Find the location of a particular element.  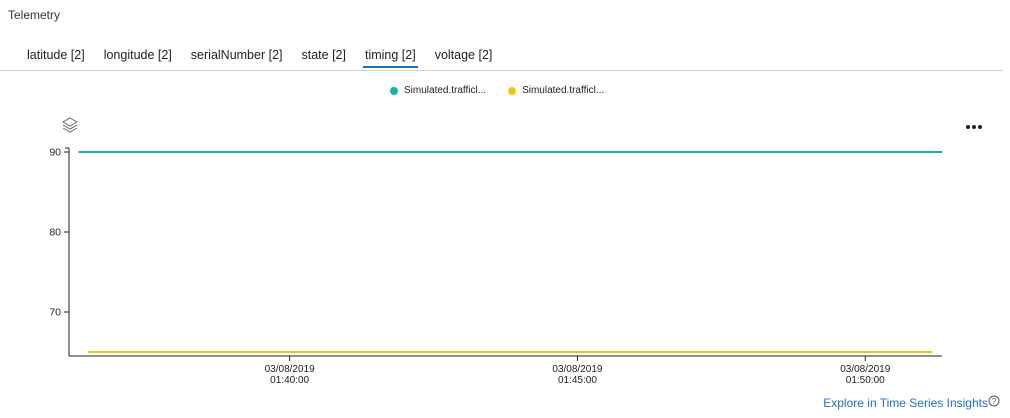

y-tick-label-90: 90 is located at coordinates (55, 153).